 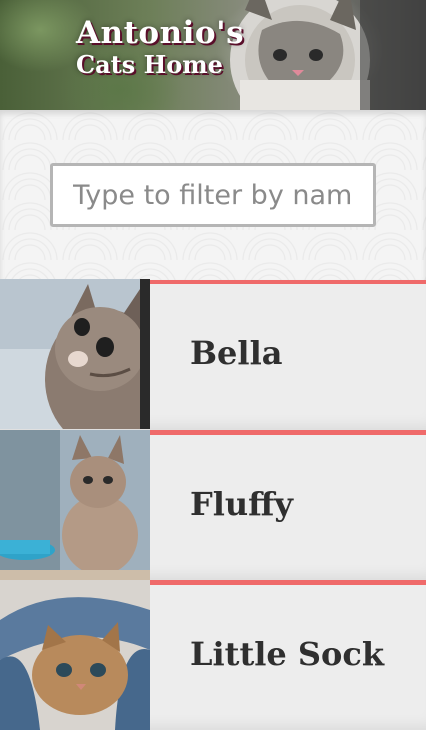 I want to click on cat-name: Bella, so click(x=236, y=353).